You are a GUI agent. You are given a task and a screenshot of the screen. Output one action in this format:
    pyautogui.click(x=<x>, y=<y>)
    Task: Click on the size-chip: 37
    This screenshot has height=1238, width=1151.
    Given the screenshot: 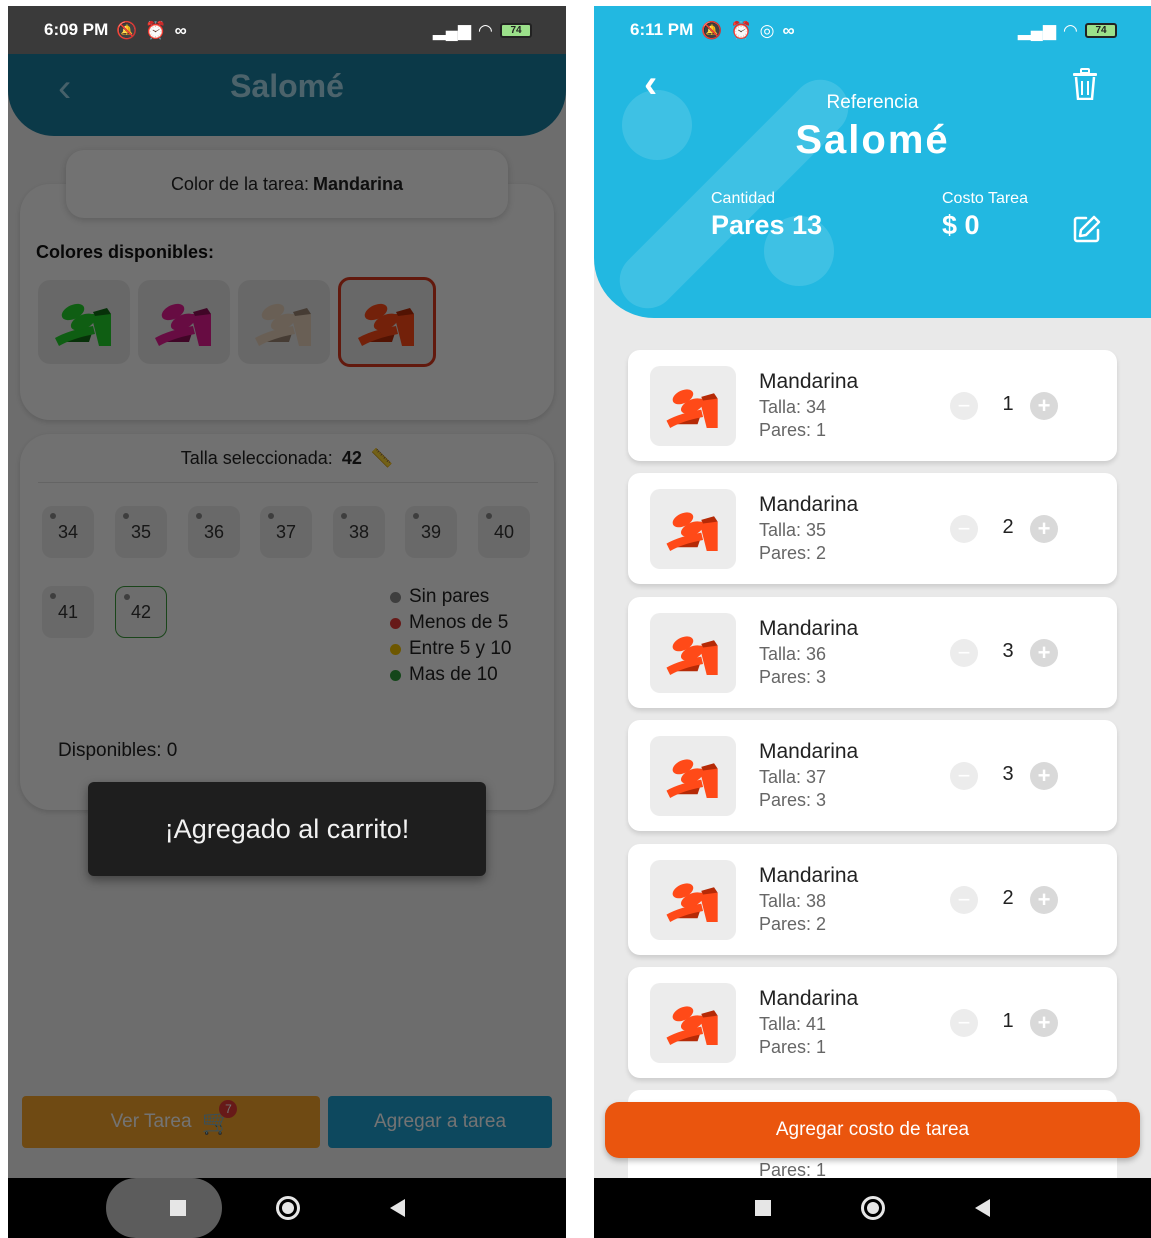 What is the action you would take?
    pyautogui.click(x=286, y=532)
    